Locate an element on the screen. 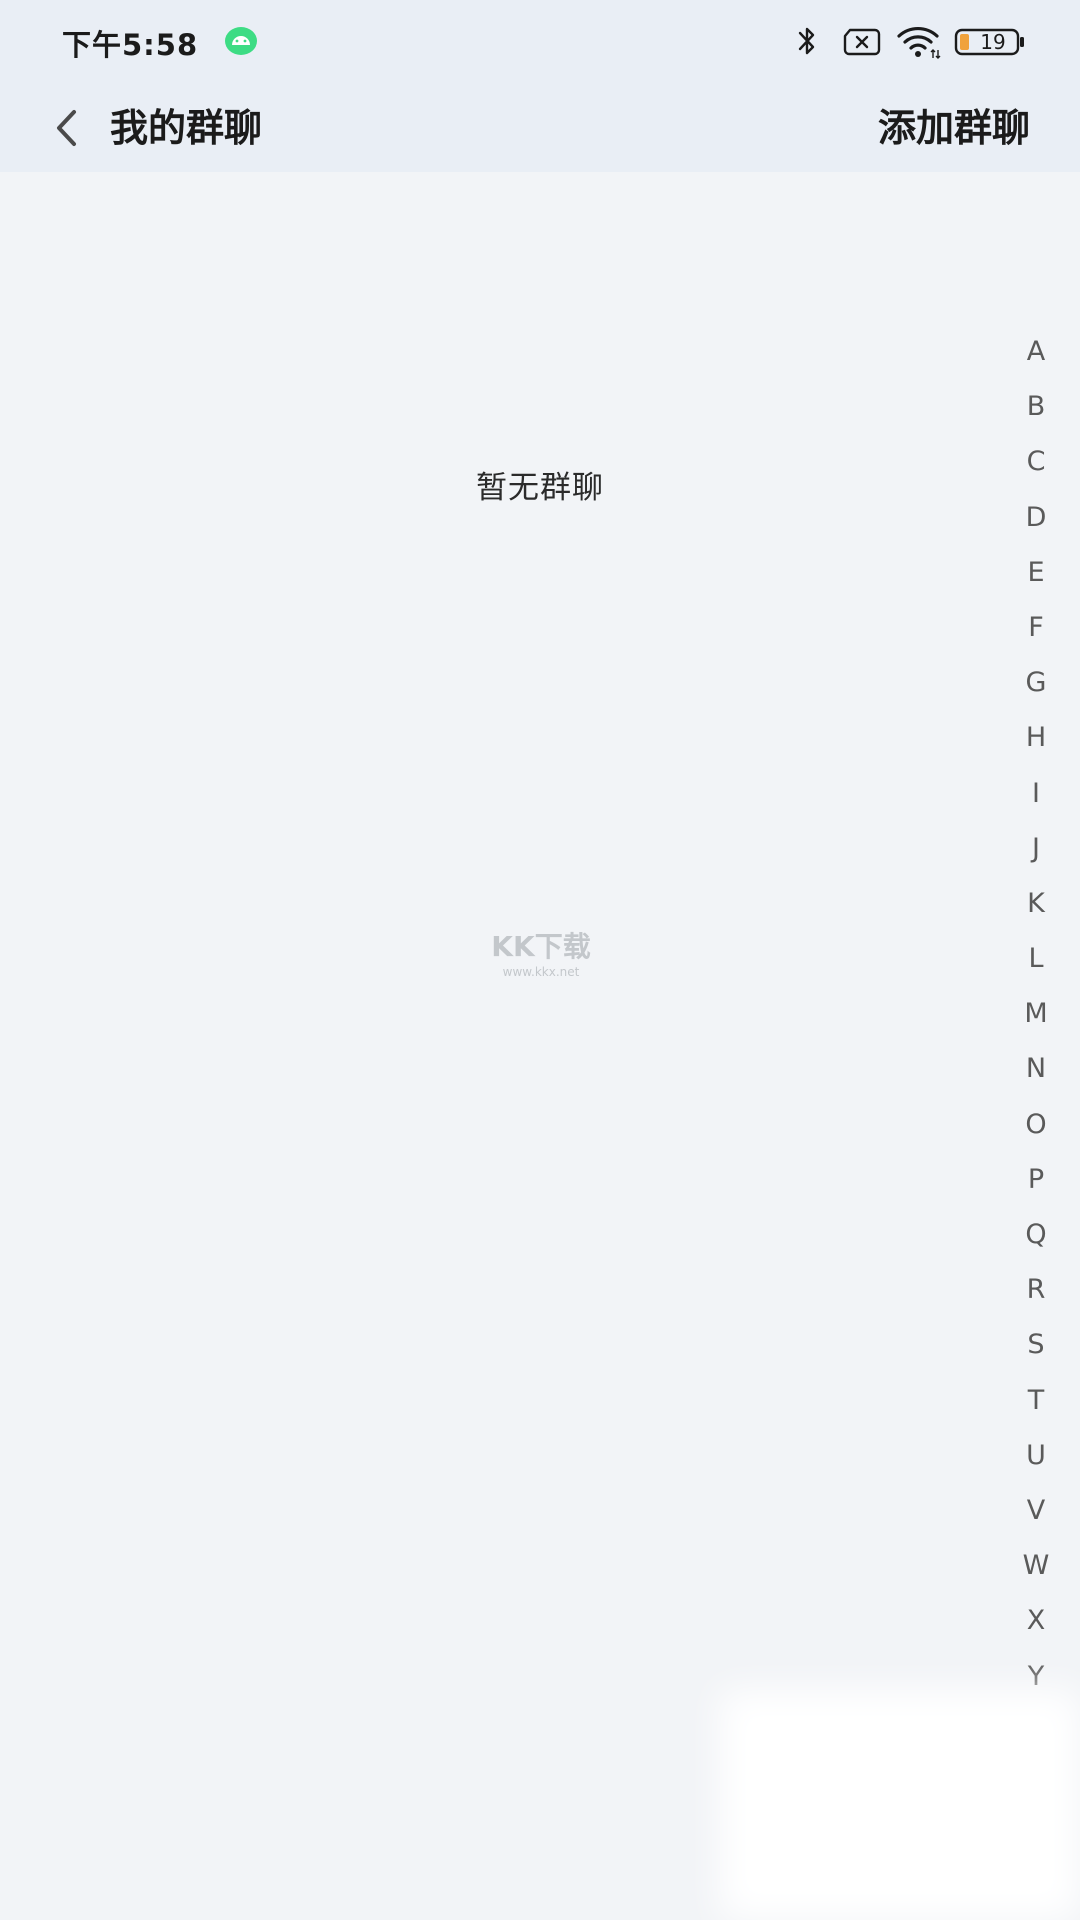 The image size is (1080, 1920). no-sim-icon is located at coordinates (862, 42).